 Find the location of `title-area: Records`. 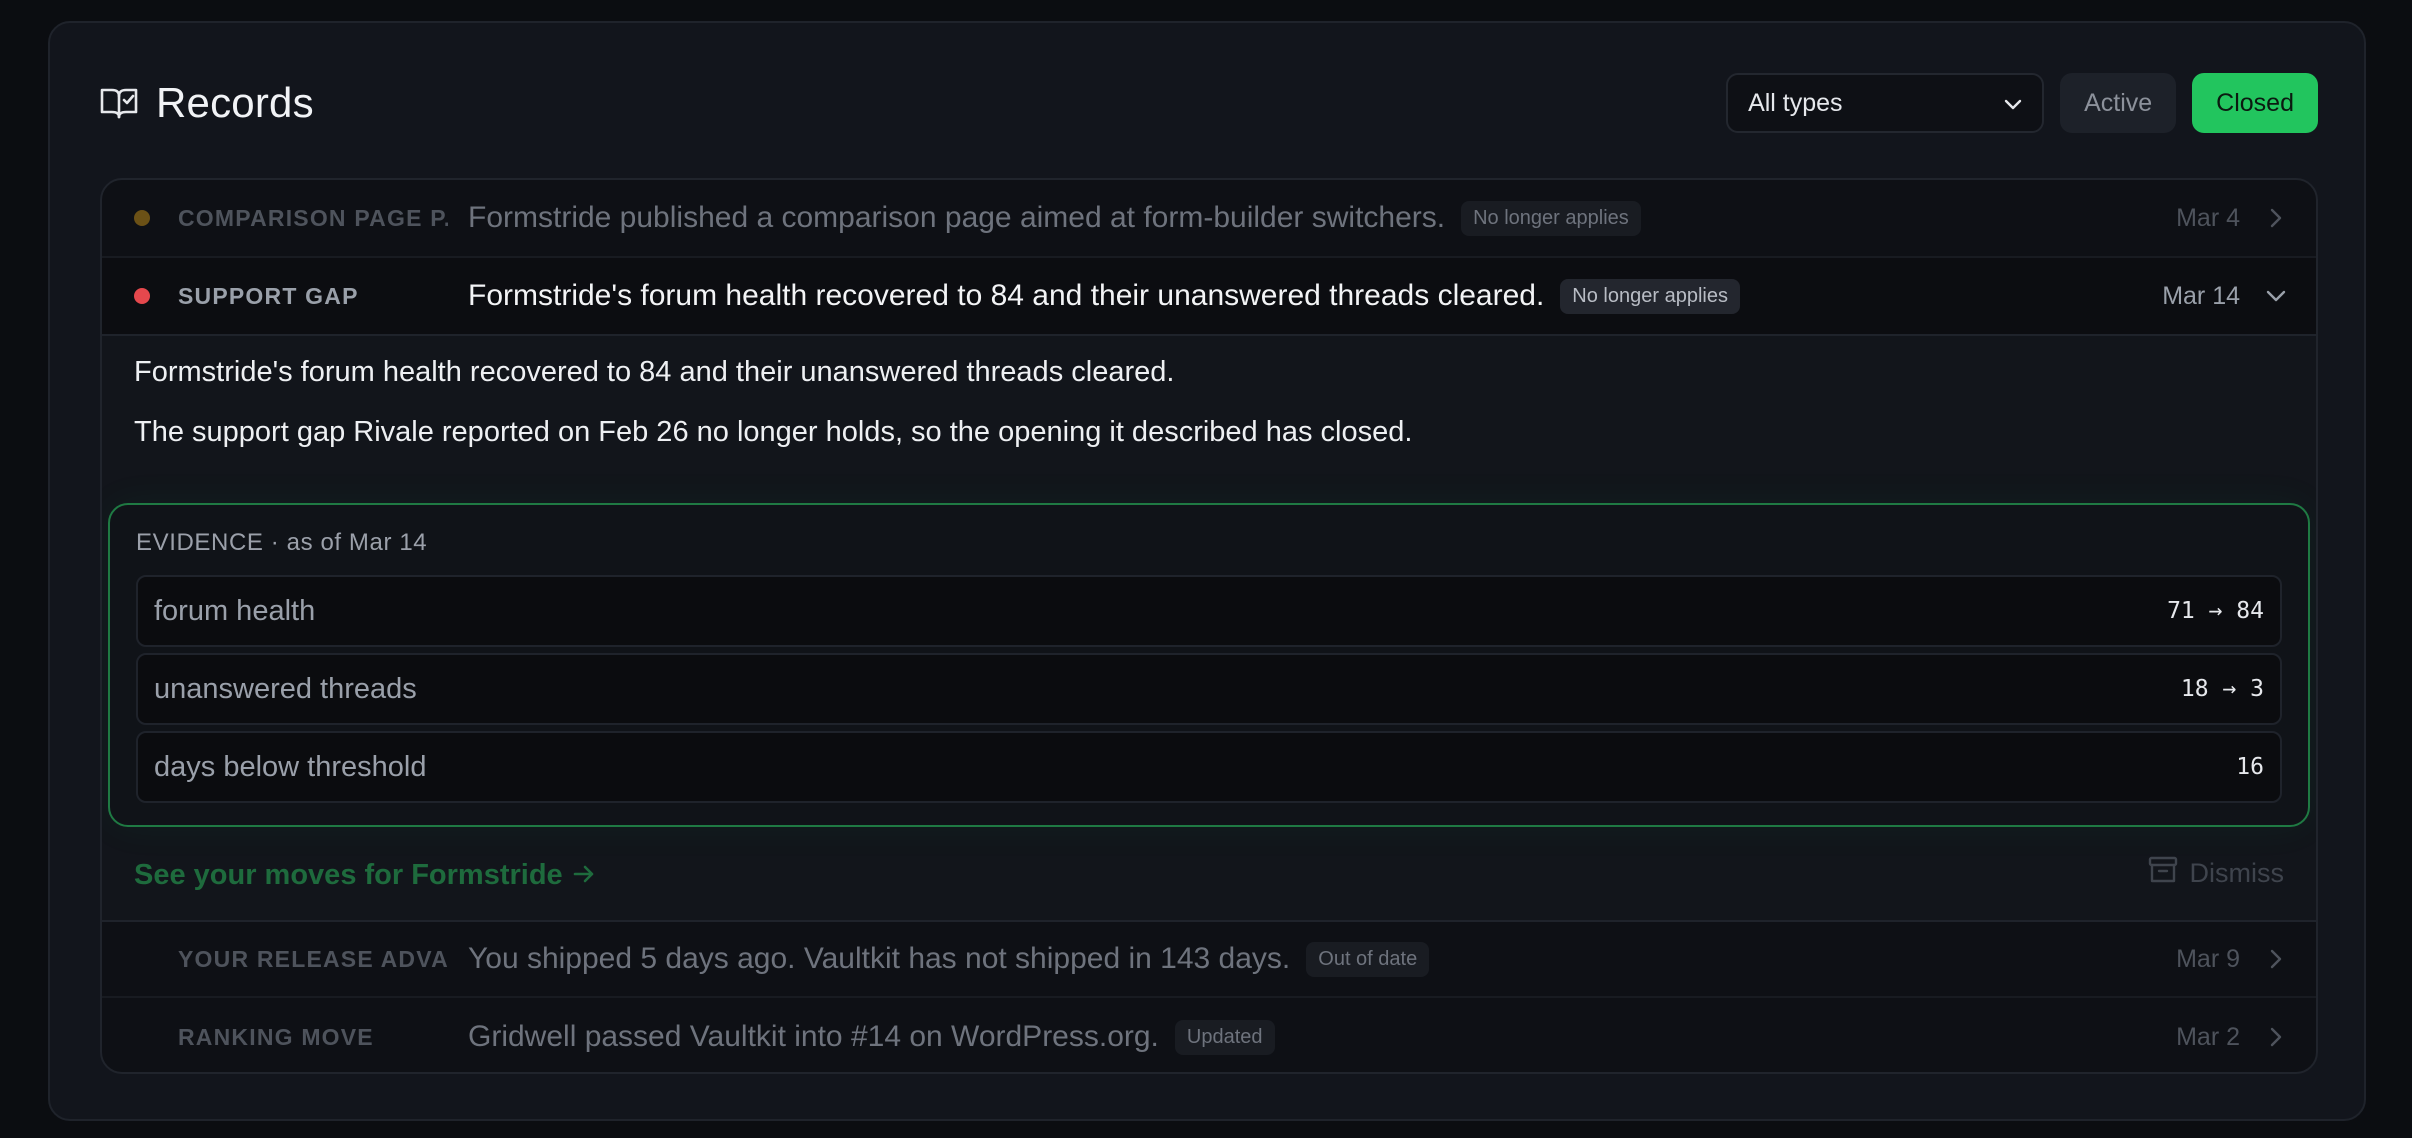

title-area: Records is located at coordinates (207, 103).